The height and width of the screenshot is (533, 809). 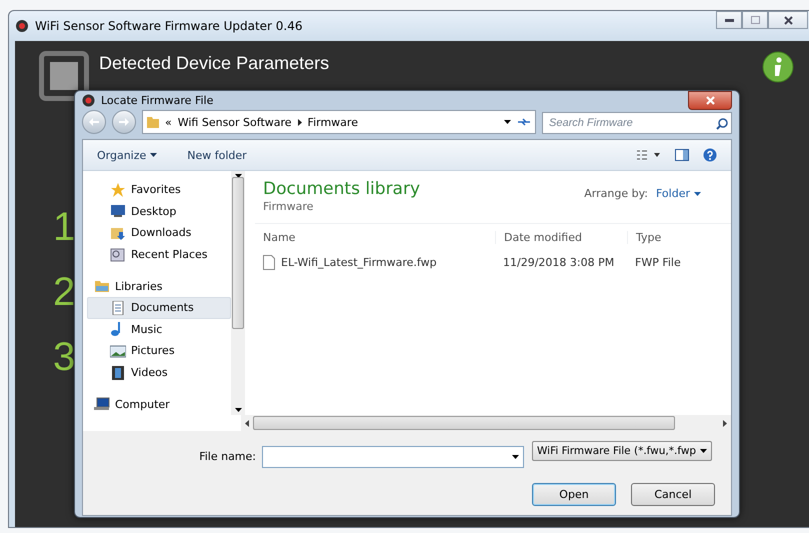 What do you see at coordinates (64, 292) in the screenshot?
I see `step-number: 2` at bounding box center [64, 292].